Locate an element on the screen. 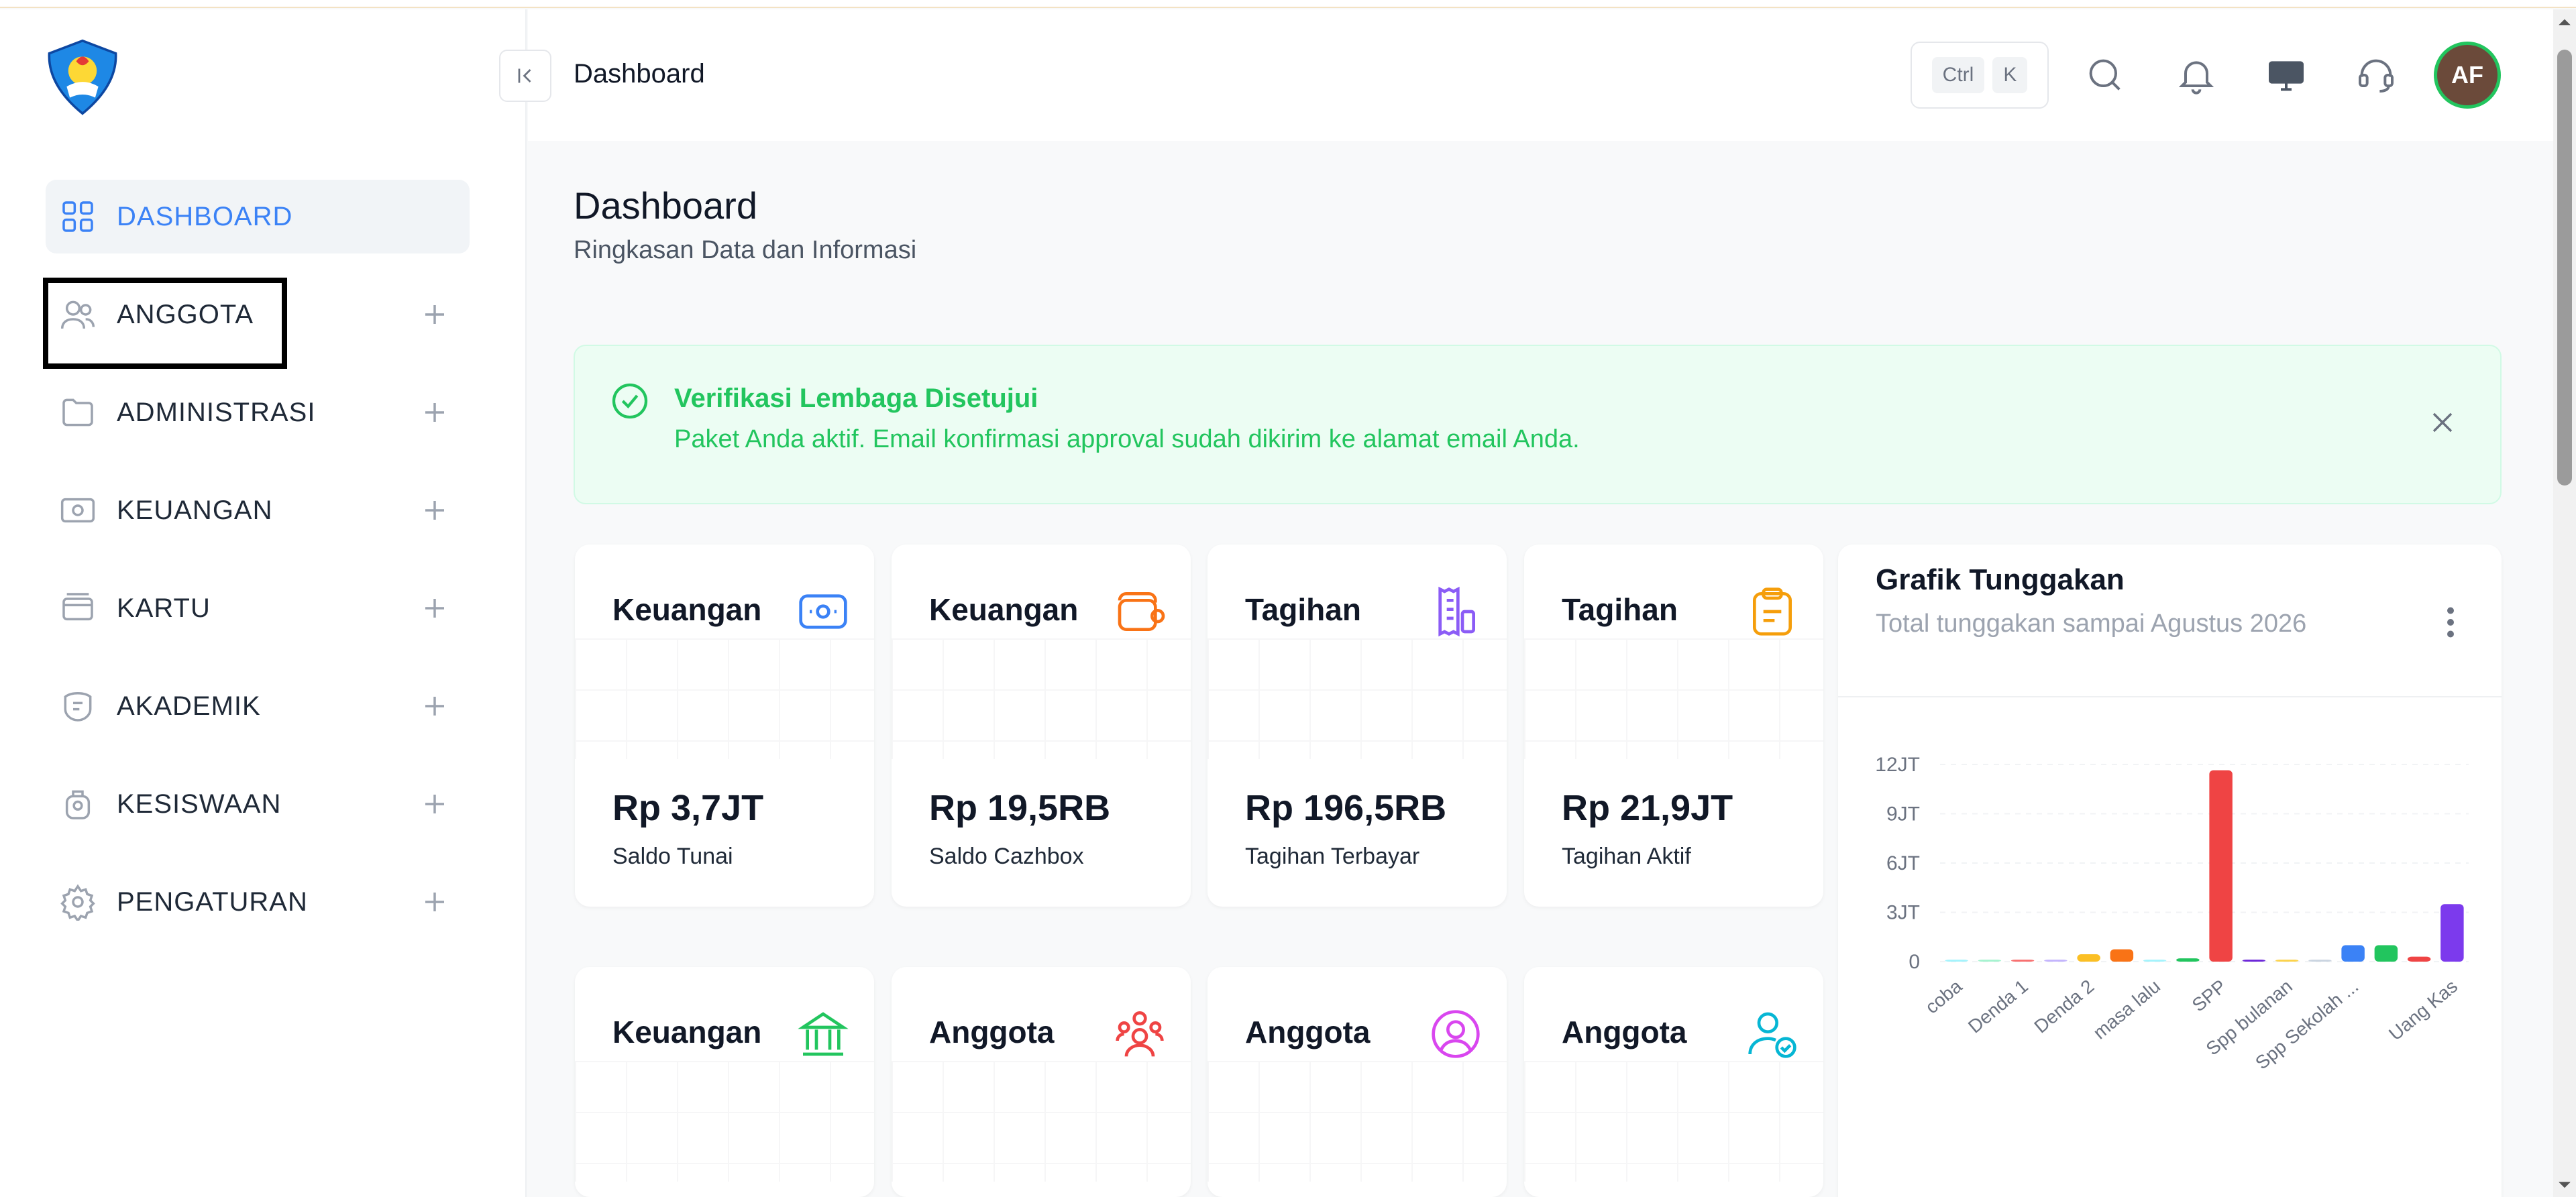  sidebar-item-kesiswaan: KESISWAAN is located at coordinates (258, 804).